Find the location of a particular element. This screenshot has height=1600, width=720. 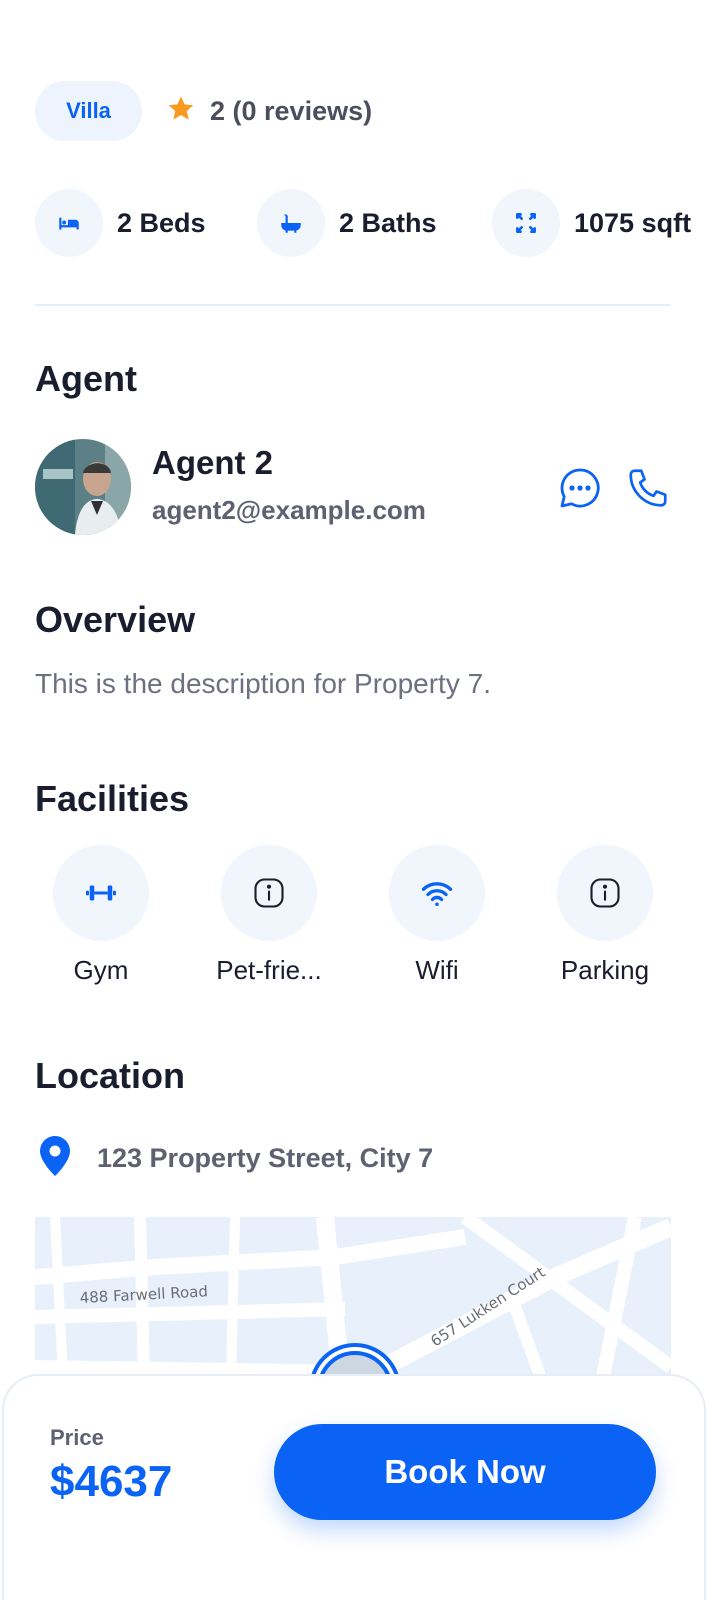

book-now-button: Book Now is located at coordinates (465, 1472).